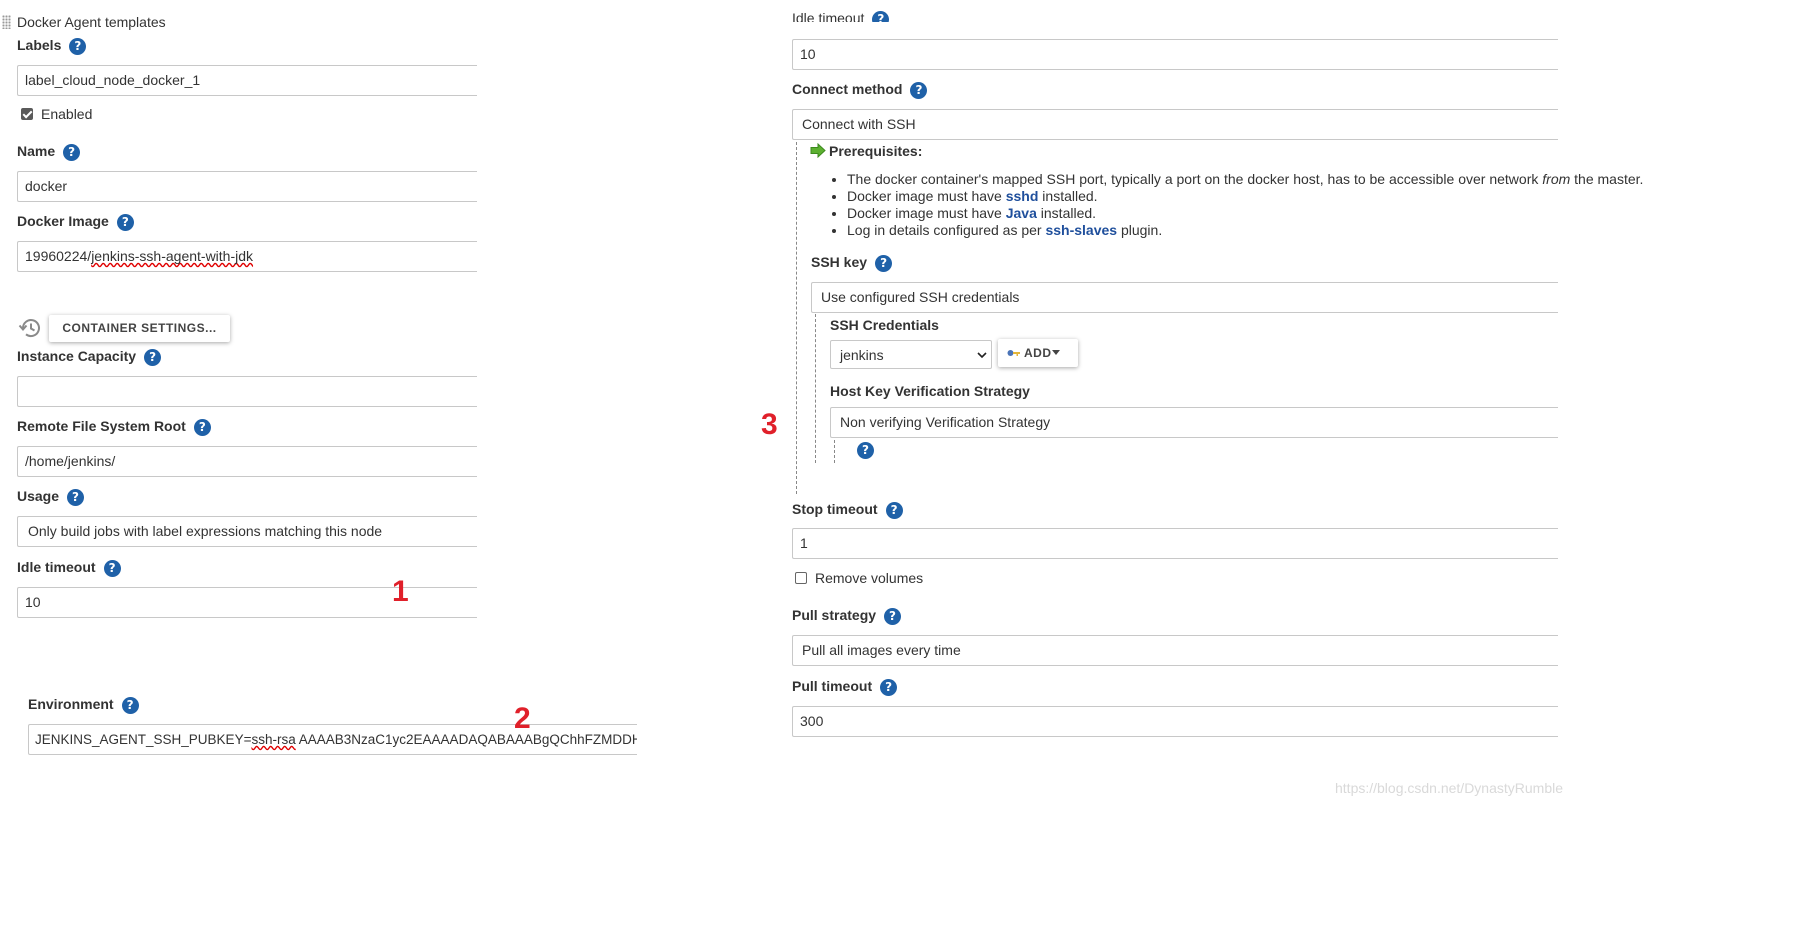 This screenshot has width=1815, height=930. Describe the element at coordinates (1194, 422) in the screenshot. I see `host-key-strategy-select: Non verifying Verification Strategy` at that location.